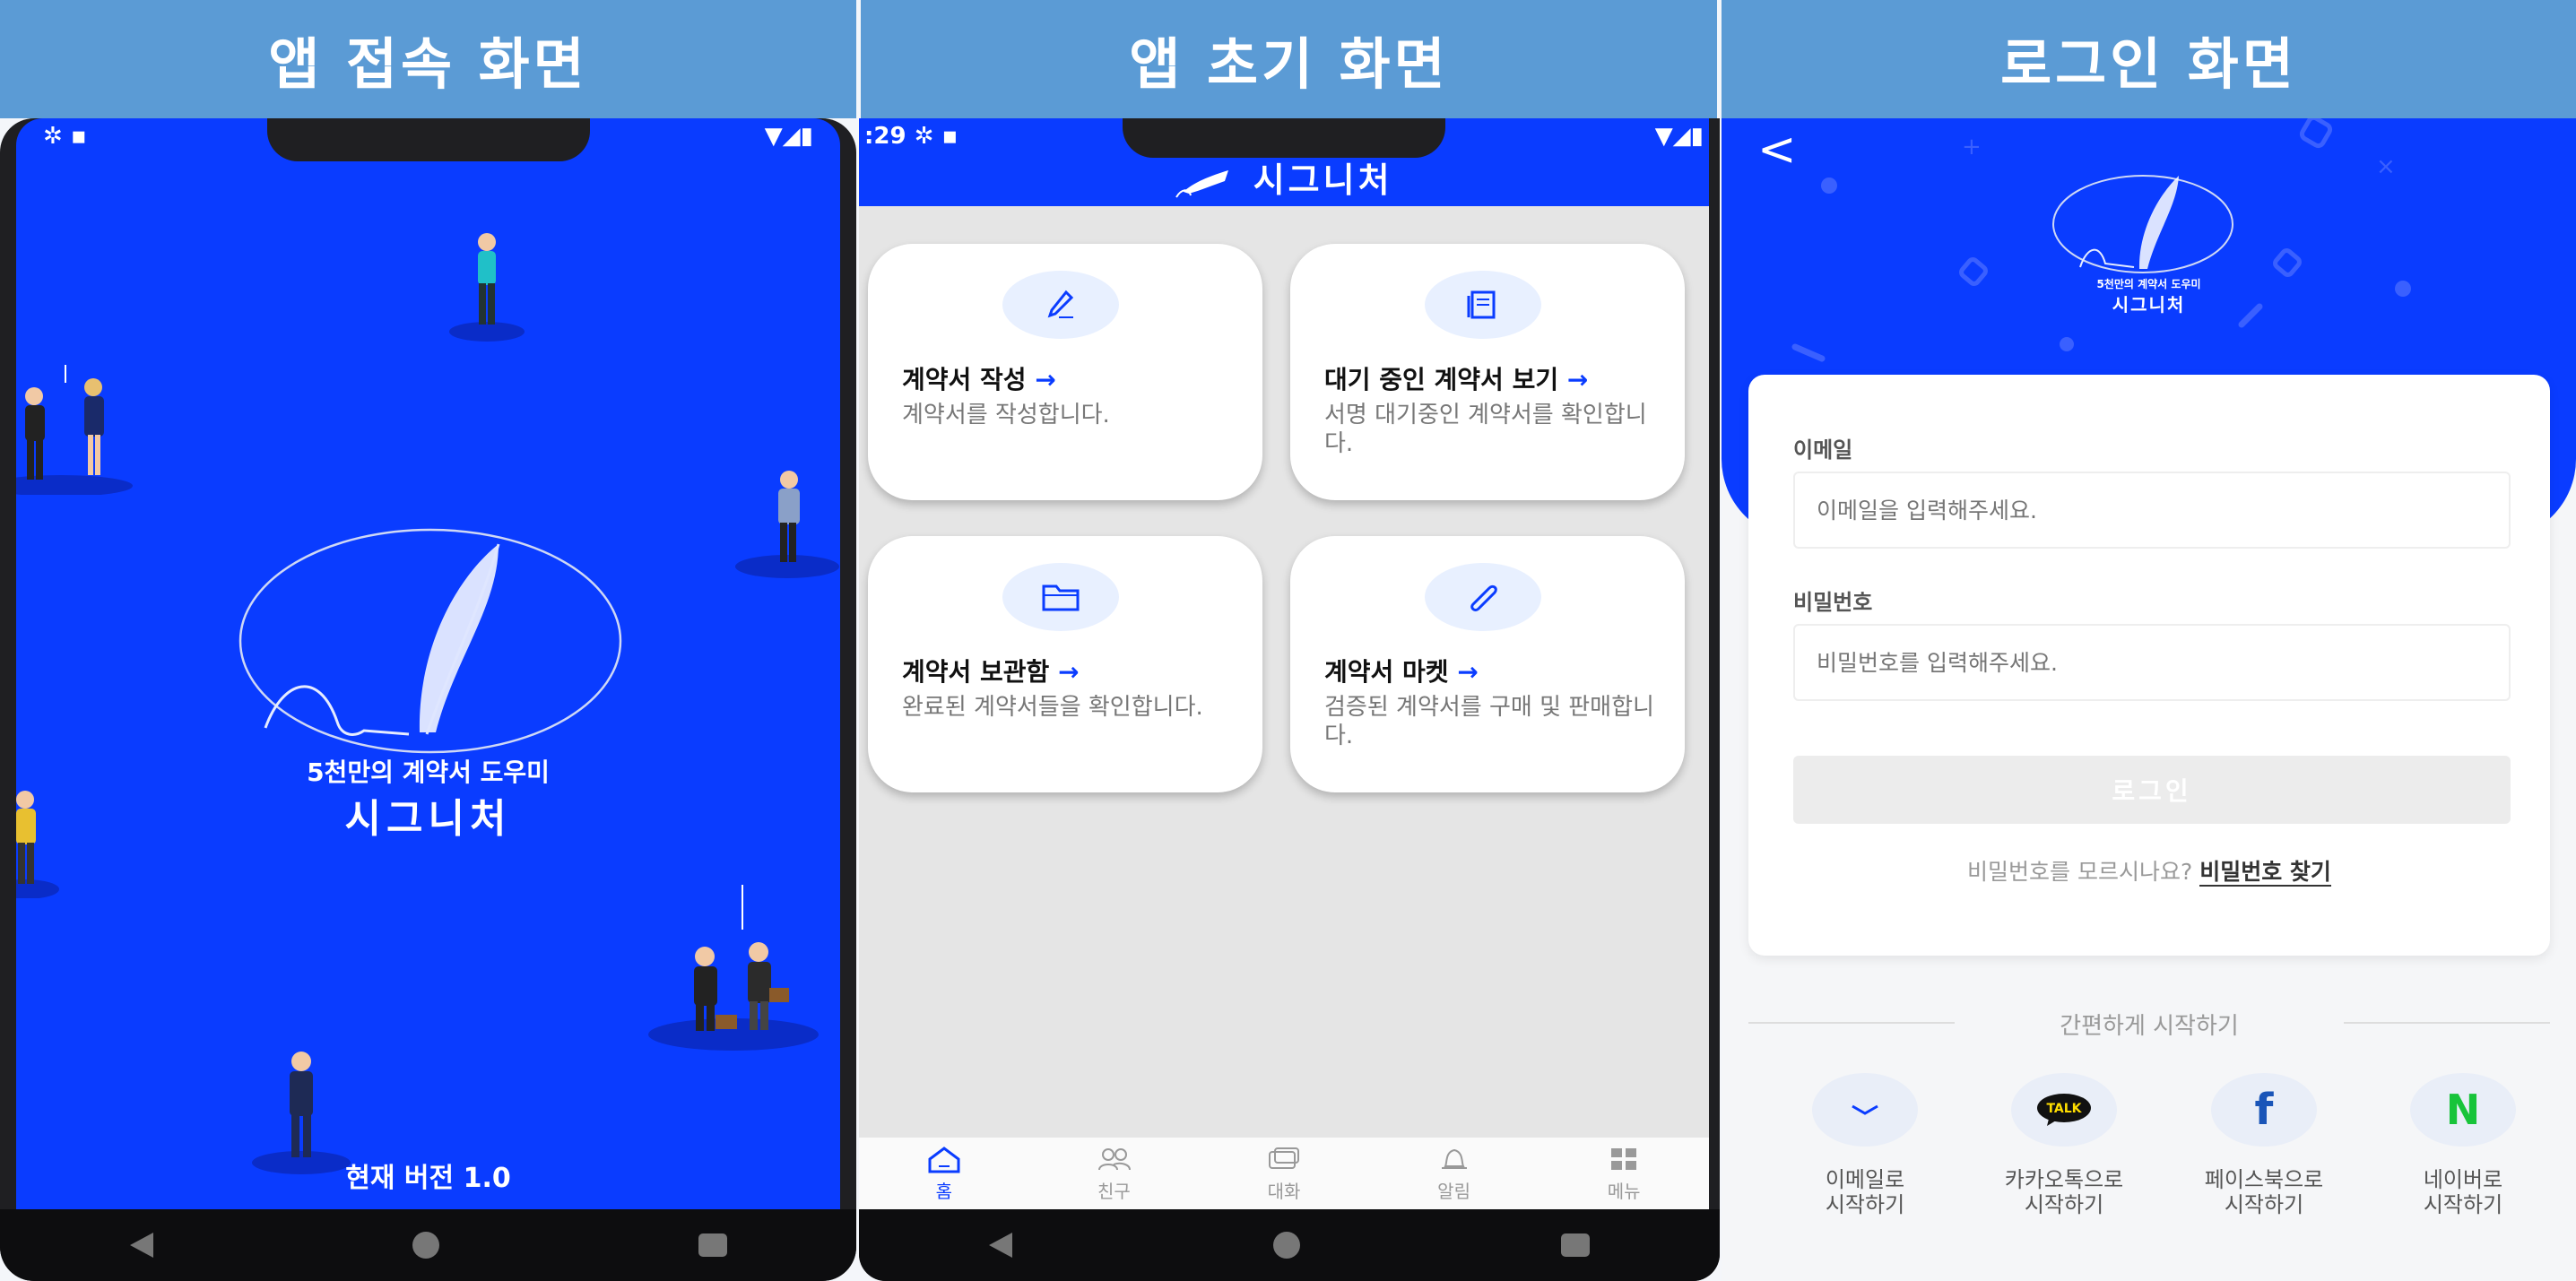  Describe the element at coordinates (1489, 721) in the screenshot. I see `card-description: 검증된 계약서를 구매 및 판매합니다.` at that location.